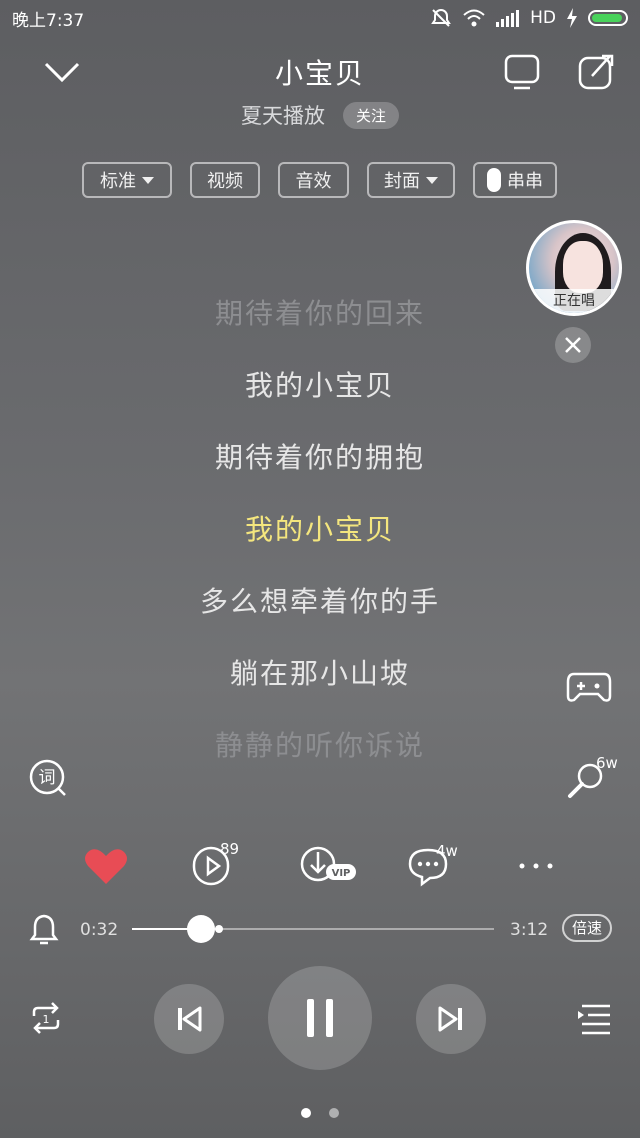  Describe the element at coordinates (447, 851) in the screenshot. I see `comment-count: 4w` at that location.